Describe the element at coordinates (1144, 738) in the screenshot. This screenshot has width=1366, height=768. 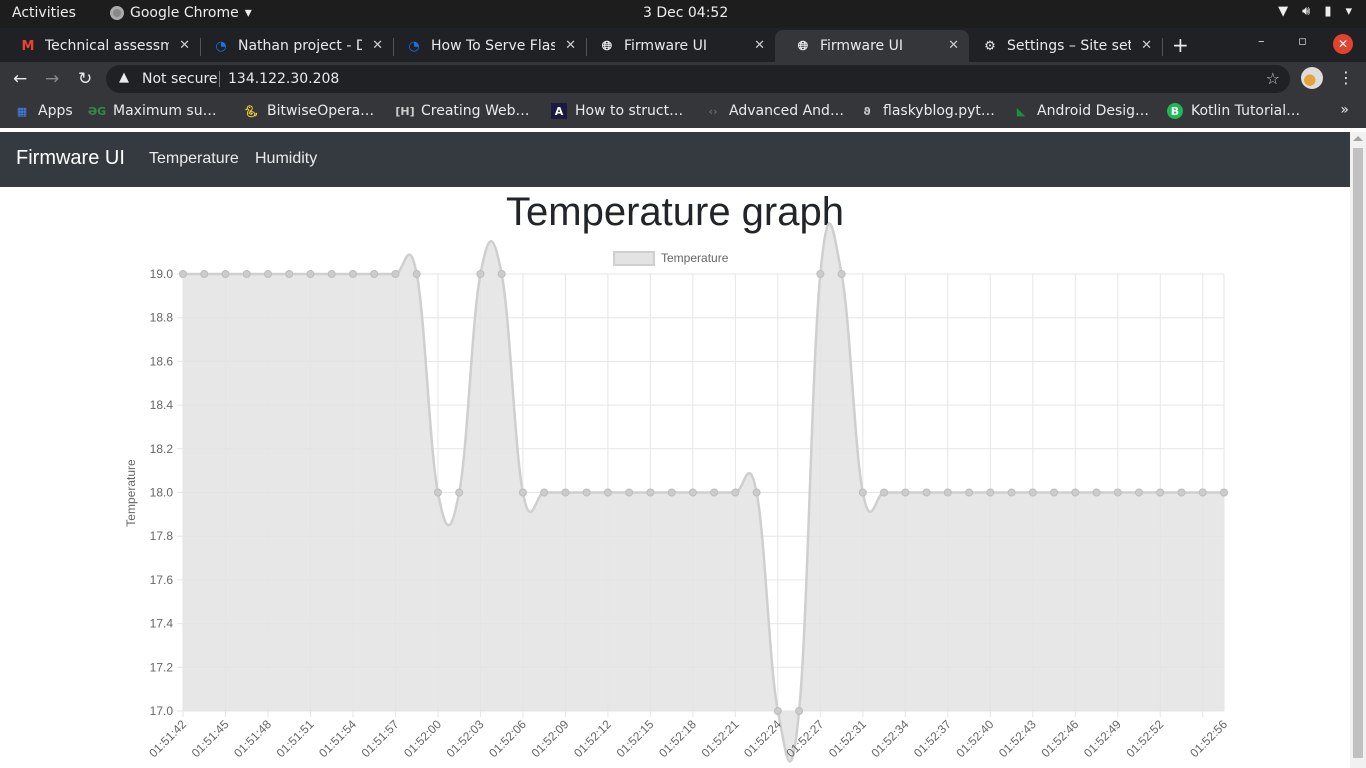
I see `x-tick-label: 01:52:52` at that location.